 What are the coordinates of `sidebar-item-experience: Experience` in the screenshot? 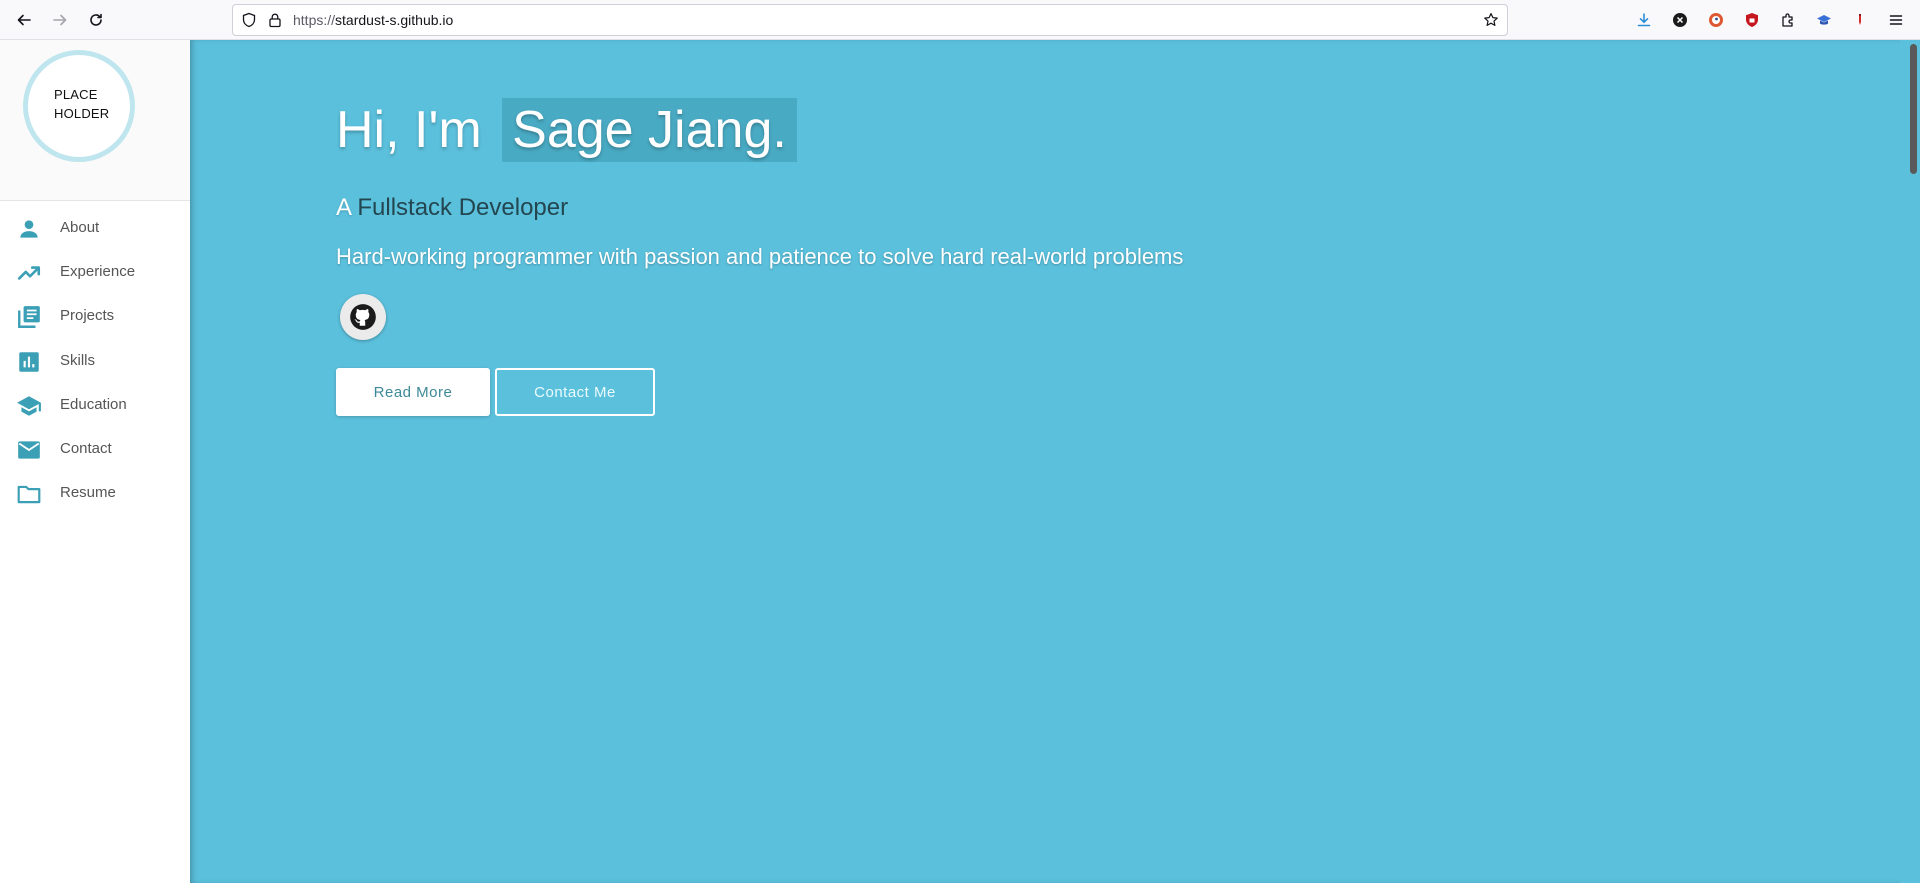 It's located at (95, 272).